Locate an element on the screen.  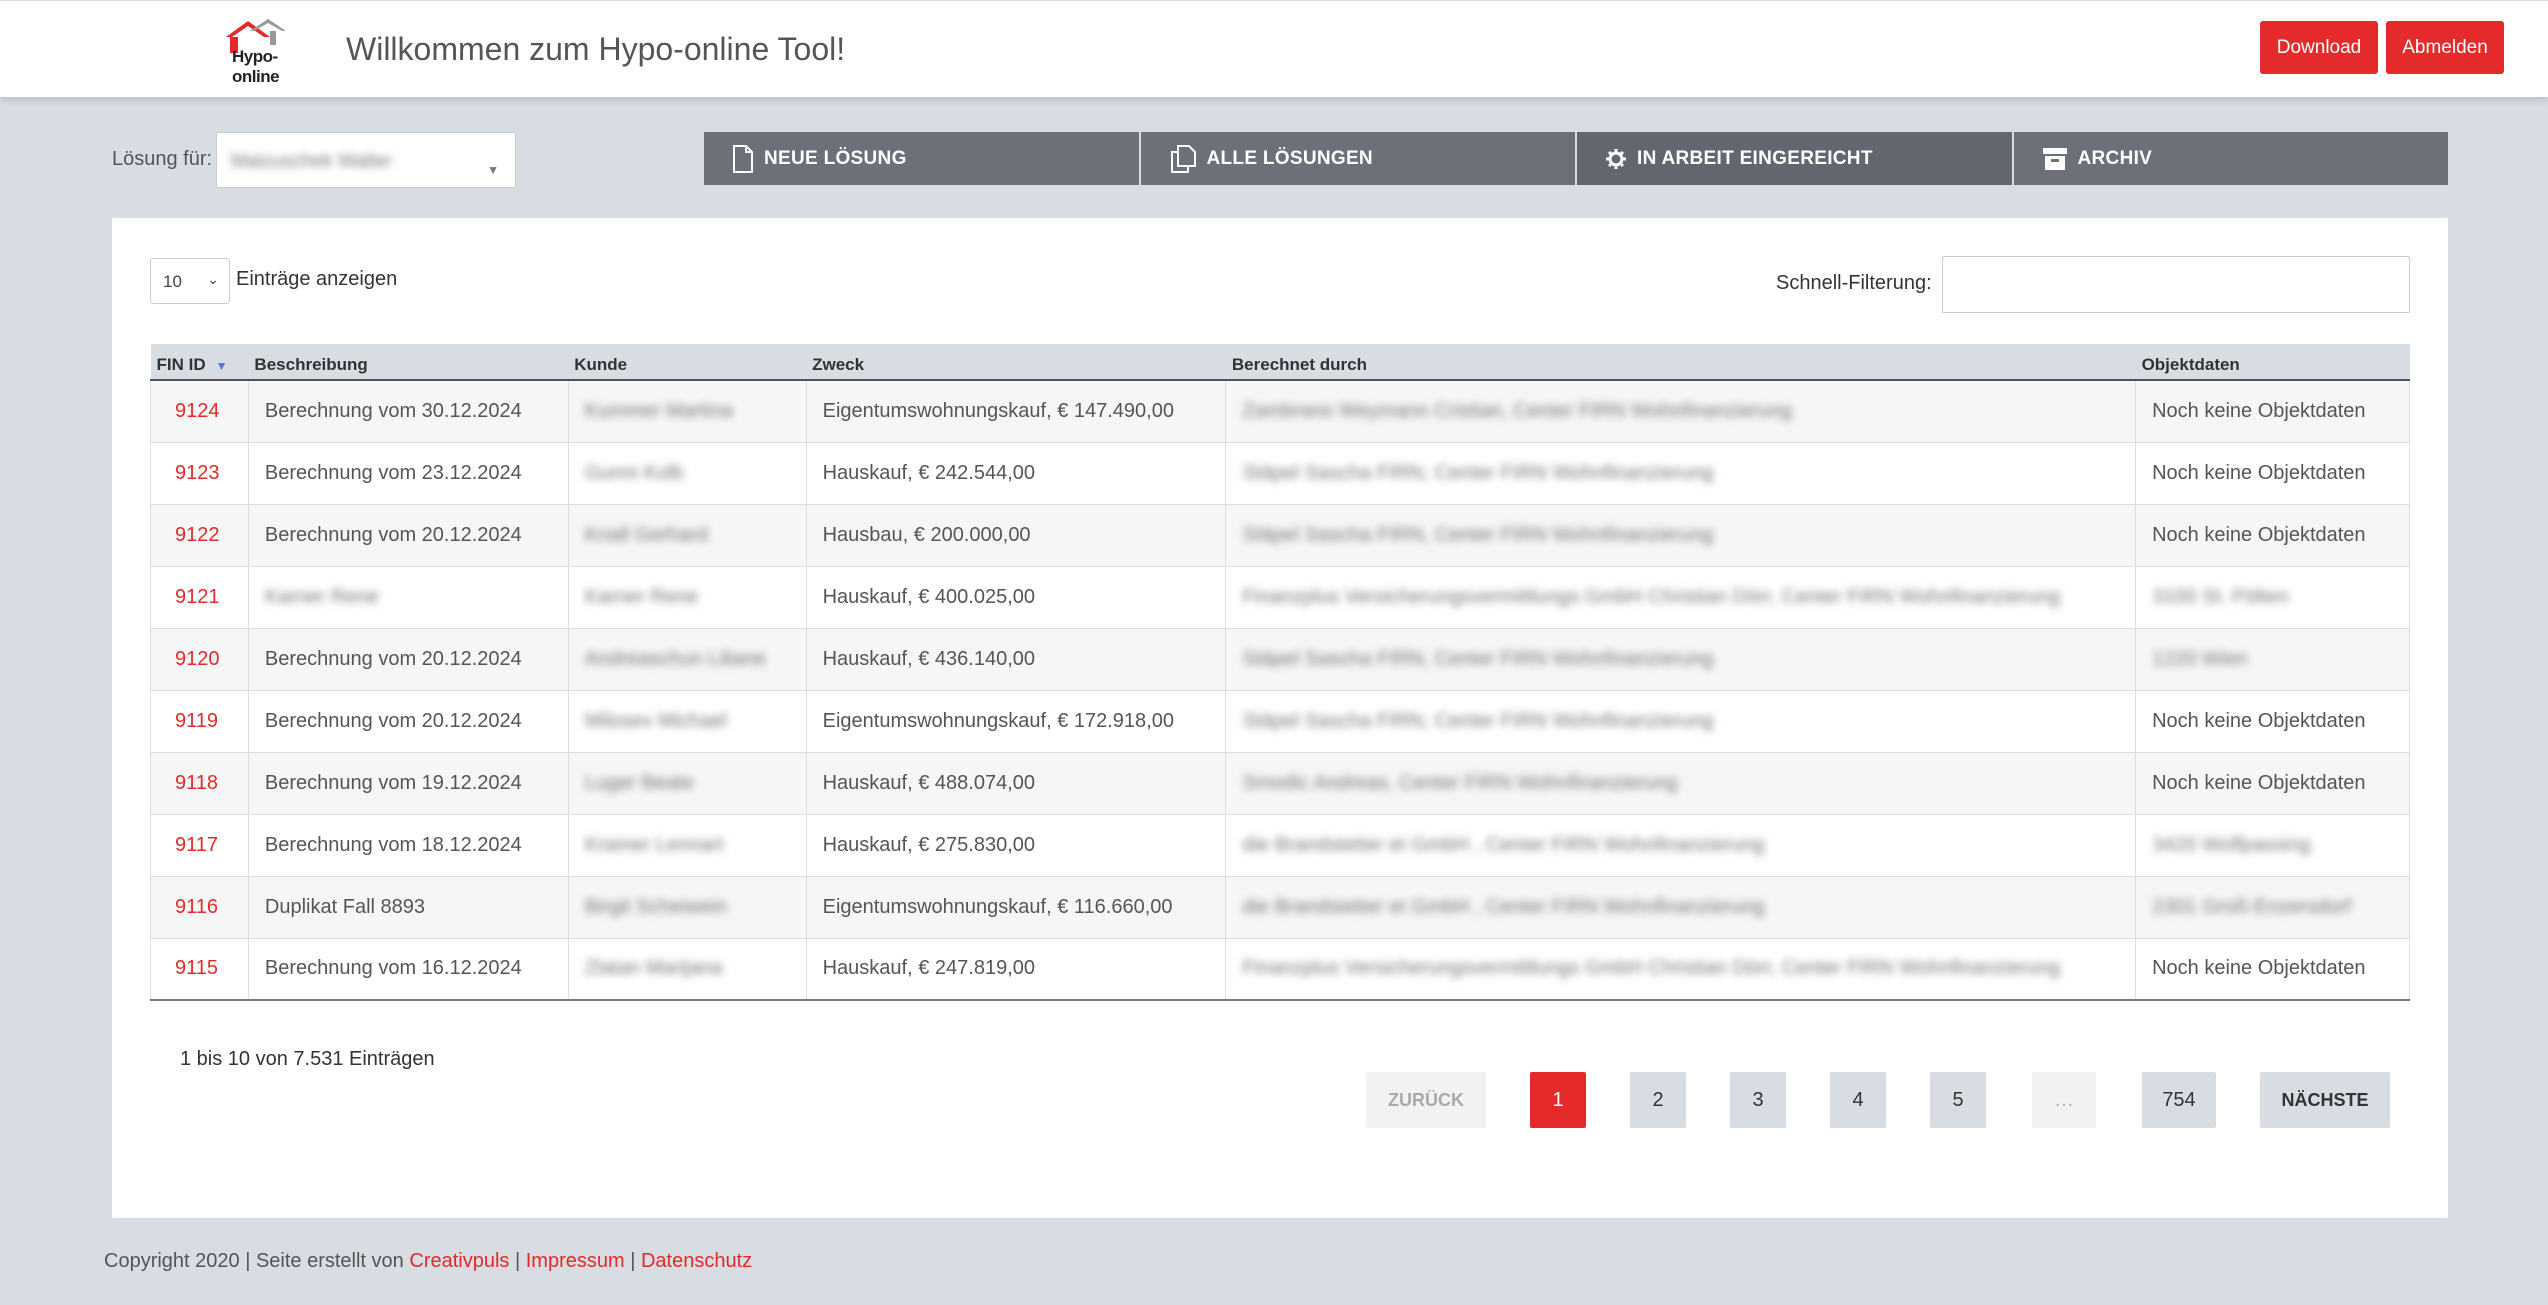
cell-fin-id: 9116 is located at coordinates (199, 907).